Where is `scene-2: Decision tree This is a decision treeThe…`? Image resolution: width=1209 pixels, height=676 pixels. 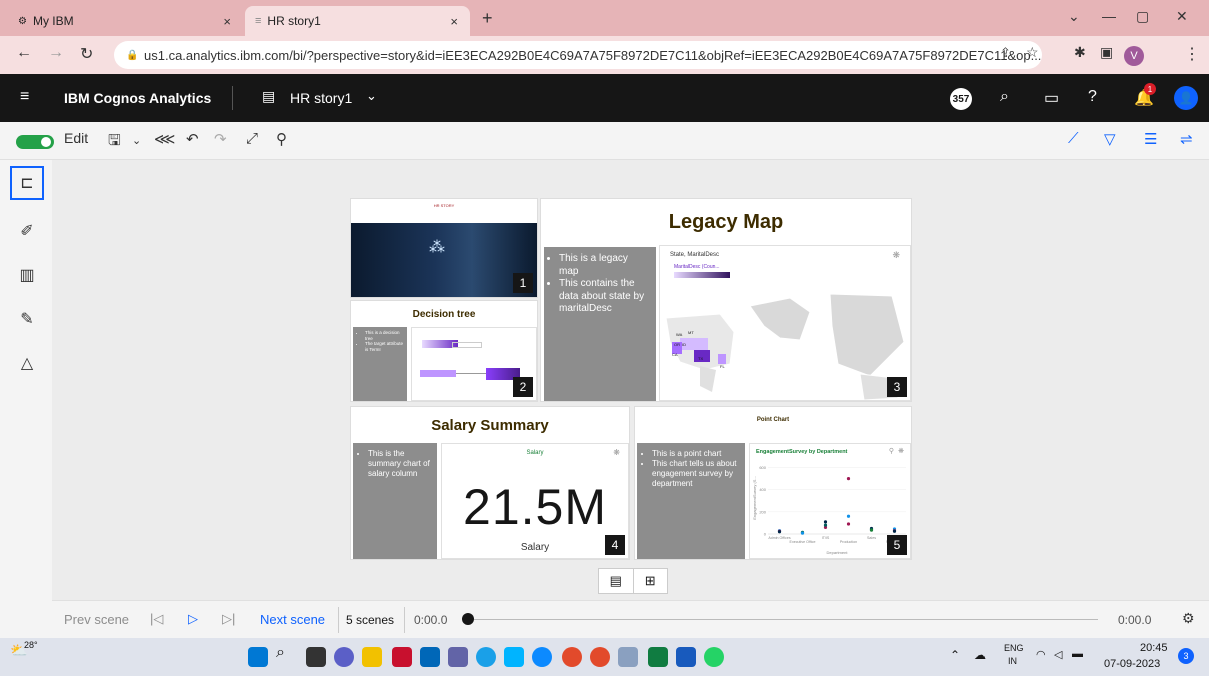 scene-2: Decision tree This is a decision treeThe… is located at coordinates (444, 351).